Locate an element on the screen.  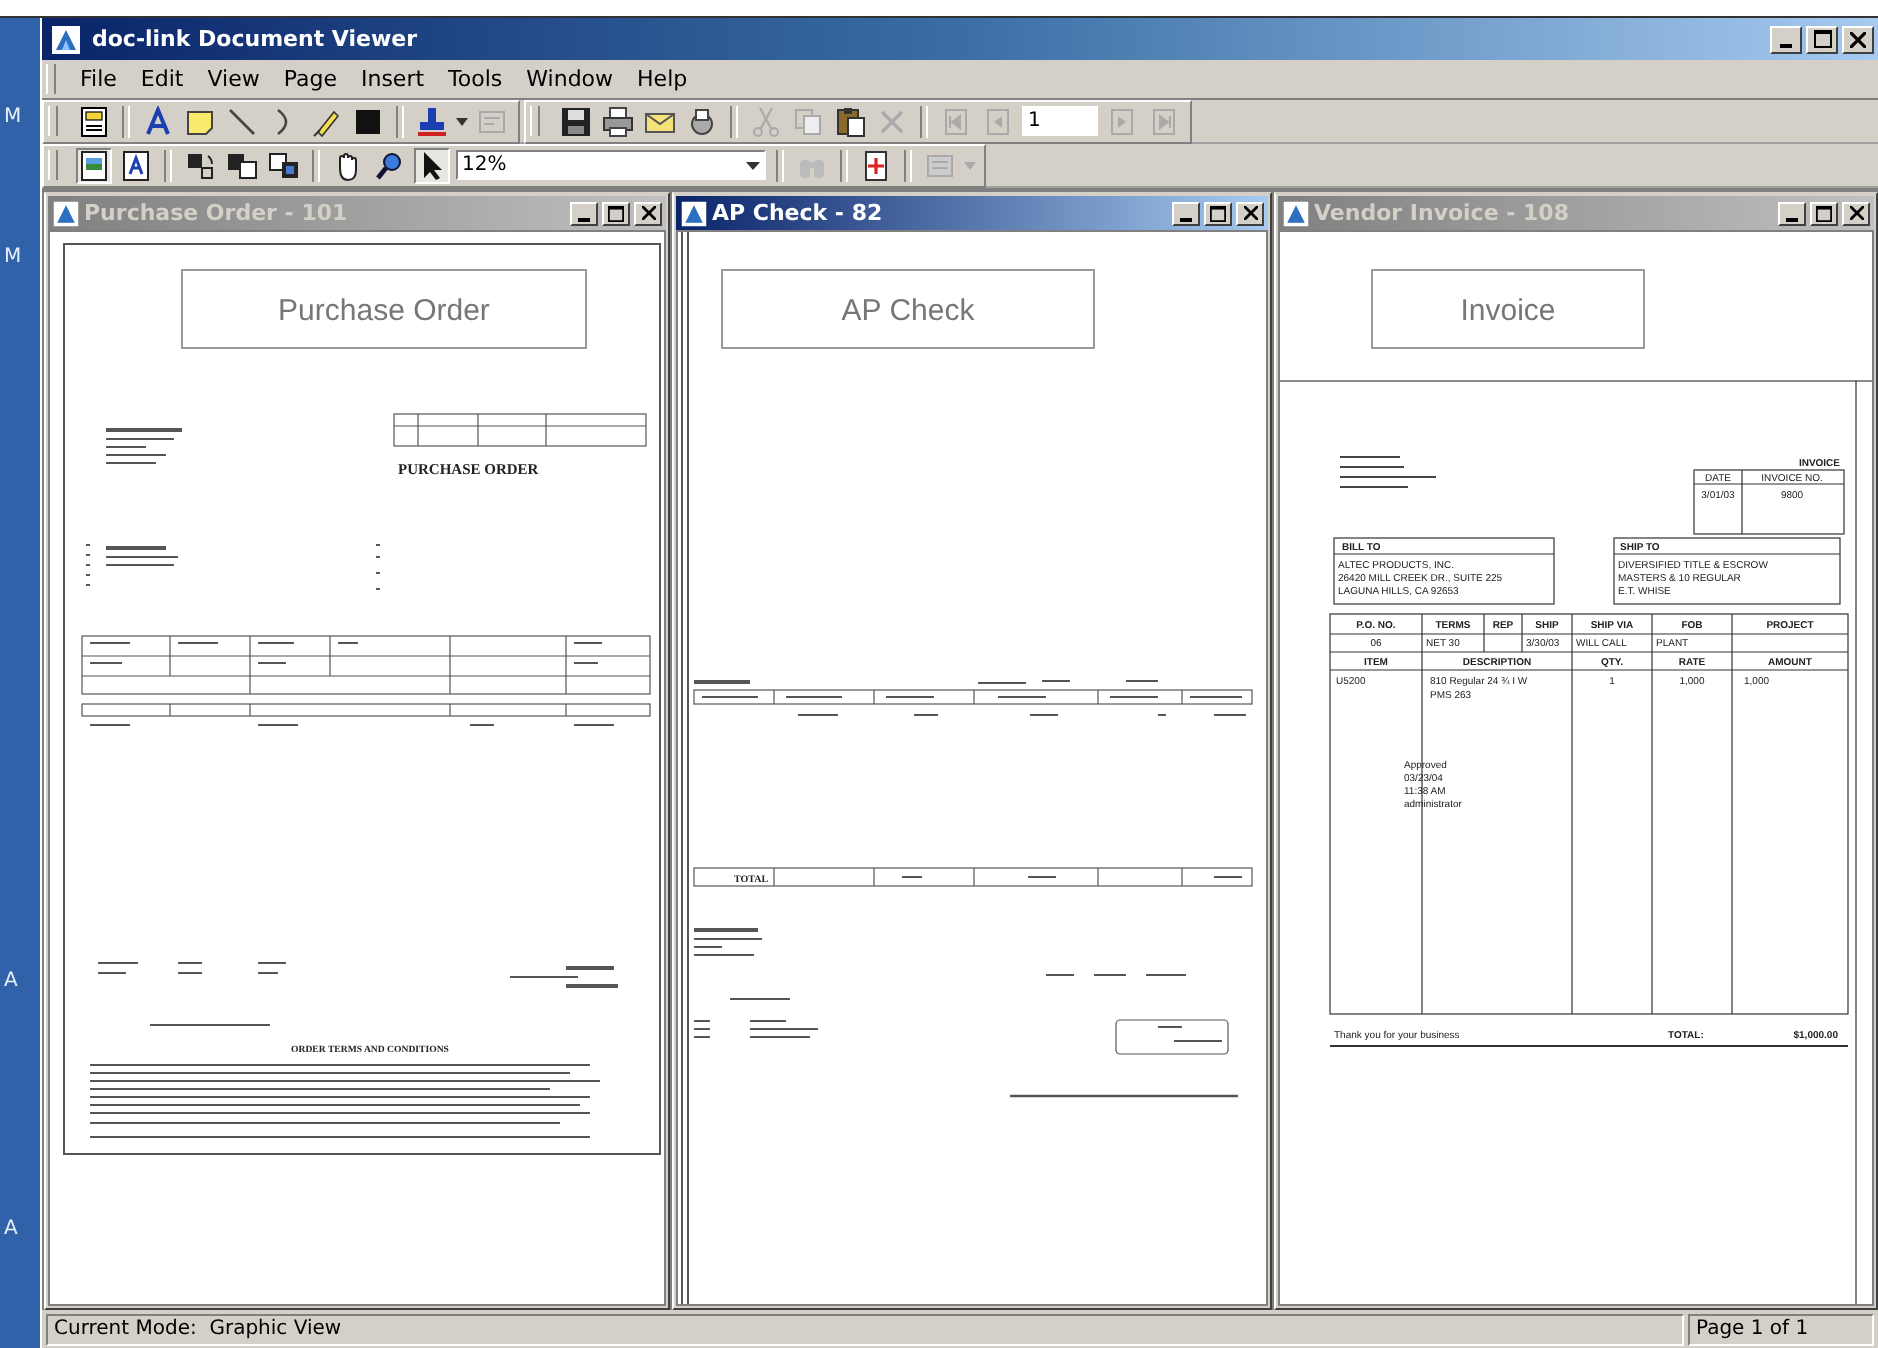
page-number-field: 1 is located at coordinates (1060, 121).